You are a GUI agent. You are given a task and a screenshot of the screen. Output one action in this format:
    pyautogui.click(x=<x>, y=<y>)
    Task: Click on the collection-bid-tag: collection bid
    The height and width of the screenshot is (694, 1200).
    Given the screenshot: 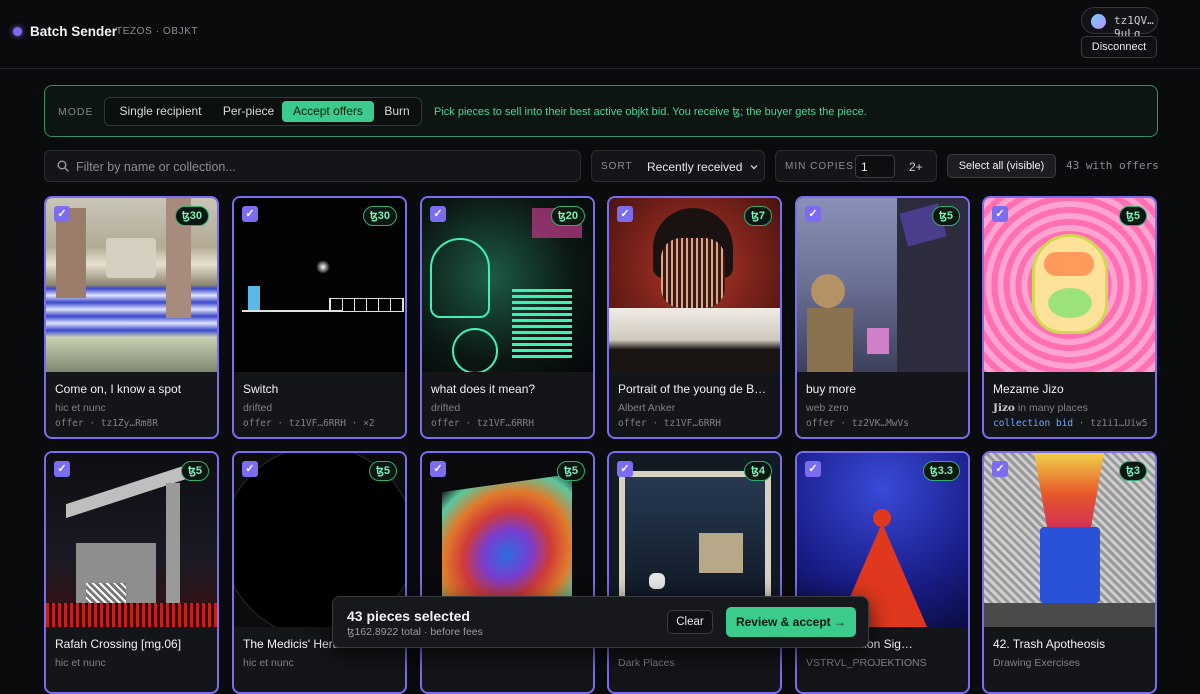 What is the action you would take?
    pyautogui.click(x=1033, y=423)
    